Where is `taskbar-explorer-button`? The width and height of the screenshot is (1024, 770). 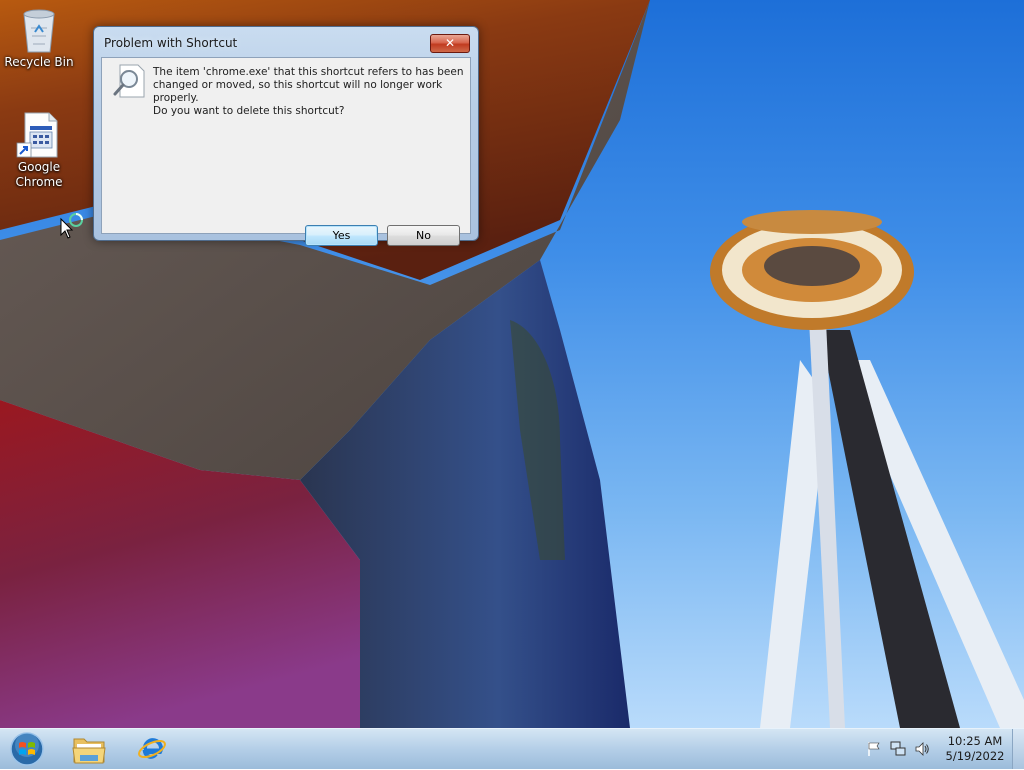 taskbar-explorer-button is located at coordinates (89, 749).